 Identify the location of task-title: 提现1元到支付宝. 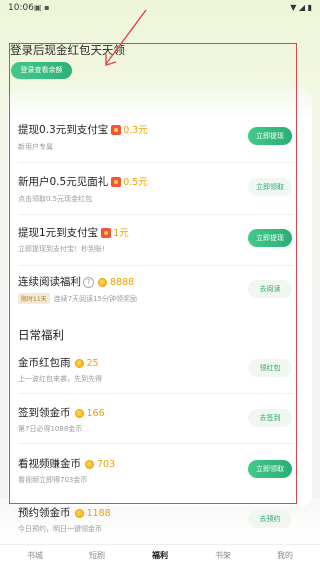
(58, 233).